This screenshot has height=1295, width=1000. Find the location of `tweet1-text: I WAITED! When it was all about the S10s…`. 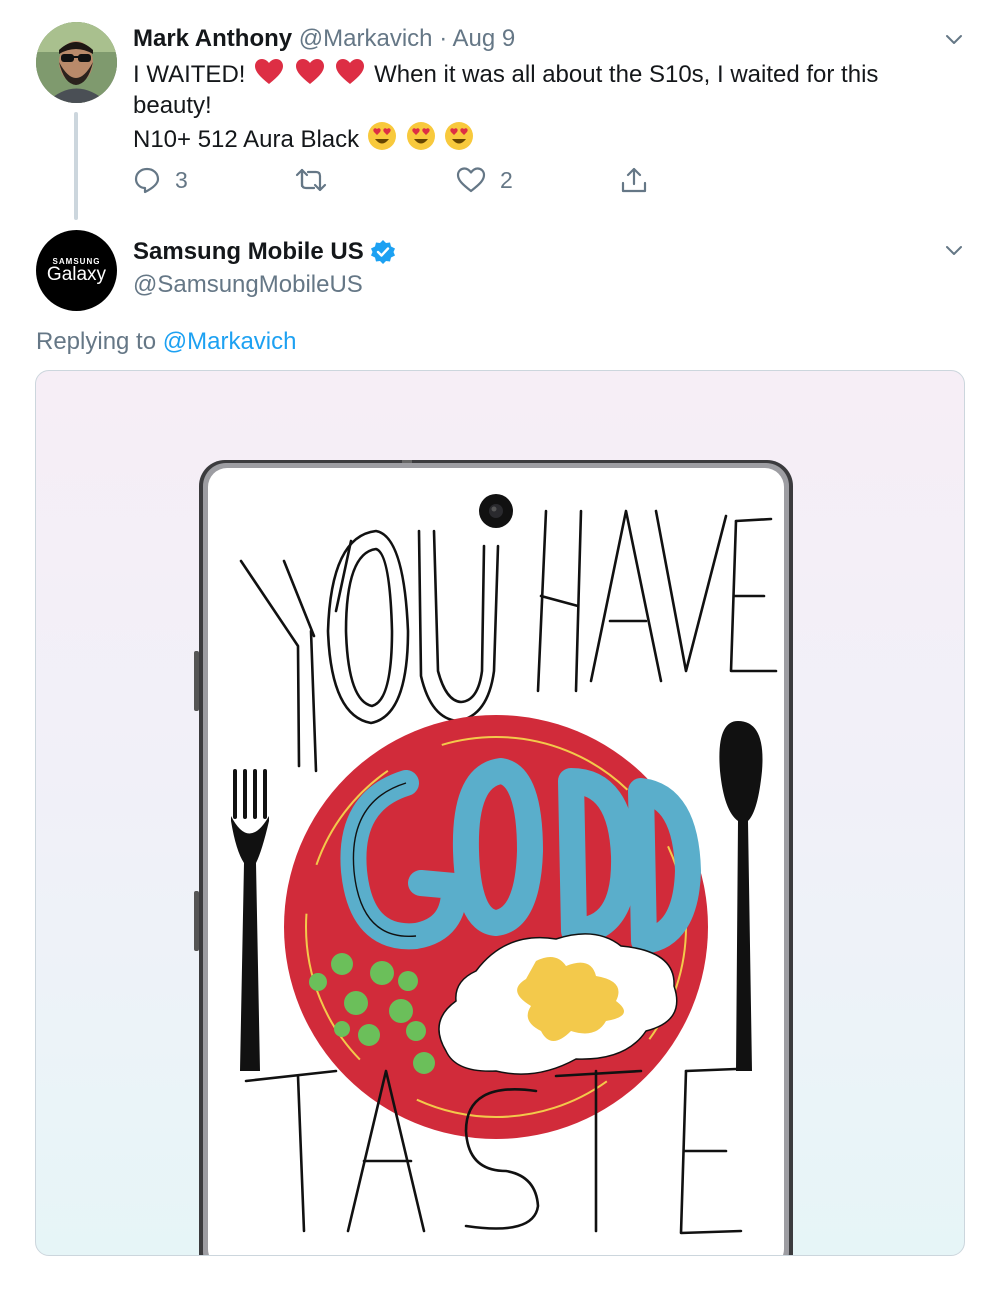

tweet1-text: I WAITED! When it was all about the S10s… is located at coordinates (528, 106).